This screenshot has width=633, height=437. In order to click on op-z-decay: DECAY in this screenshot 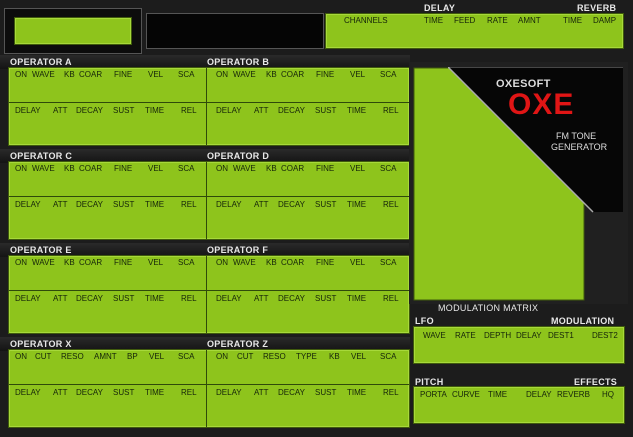, I will do `click(291, 392)`.